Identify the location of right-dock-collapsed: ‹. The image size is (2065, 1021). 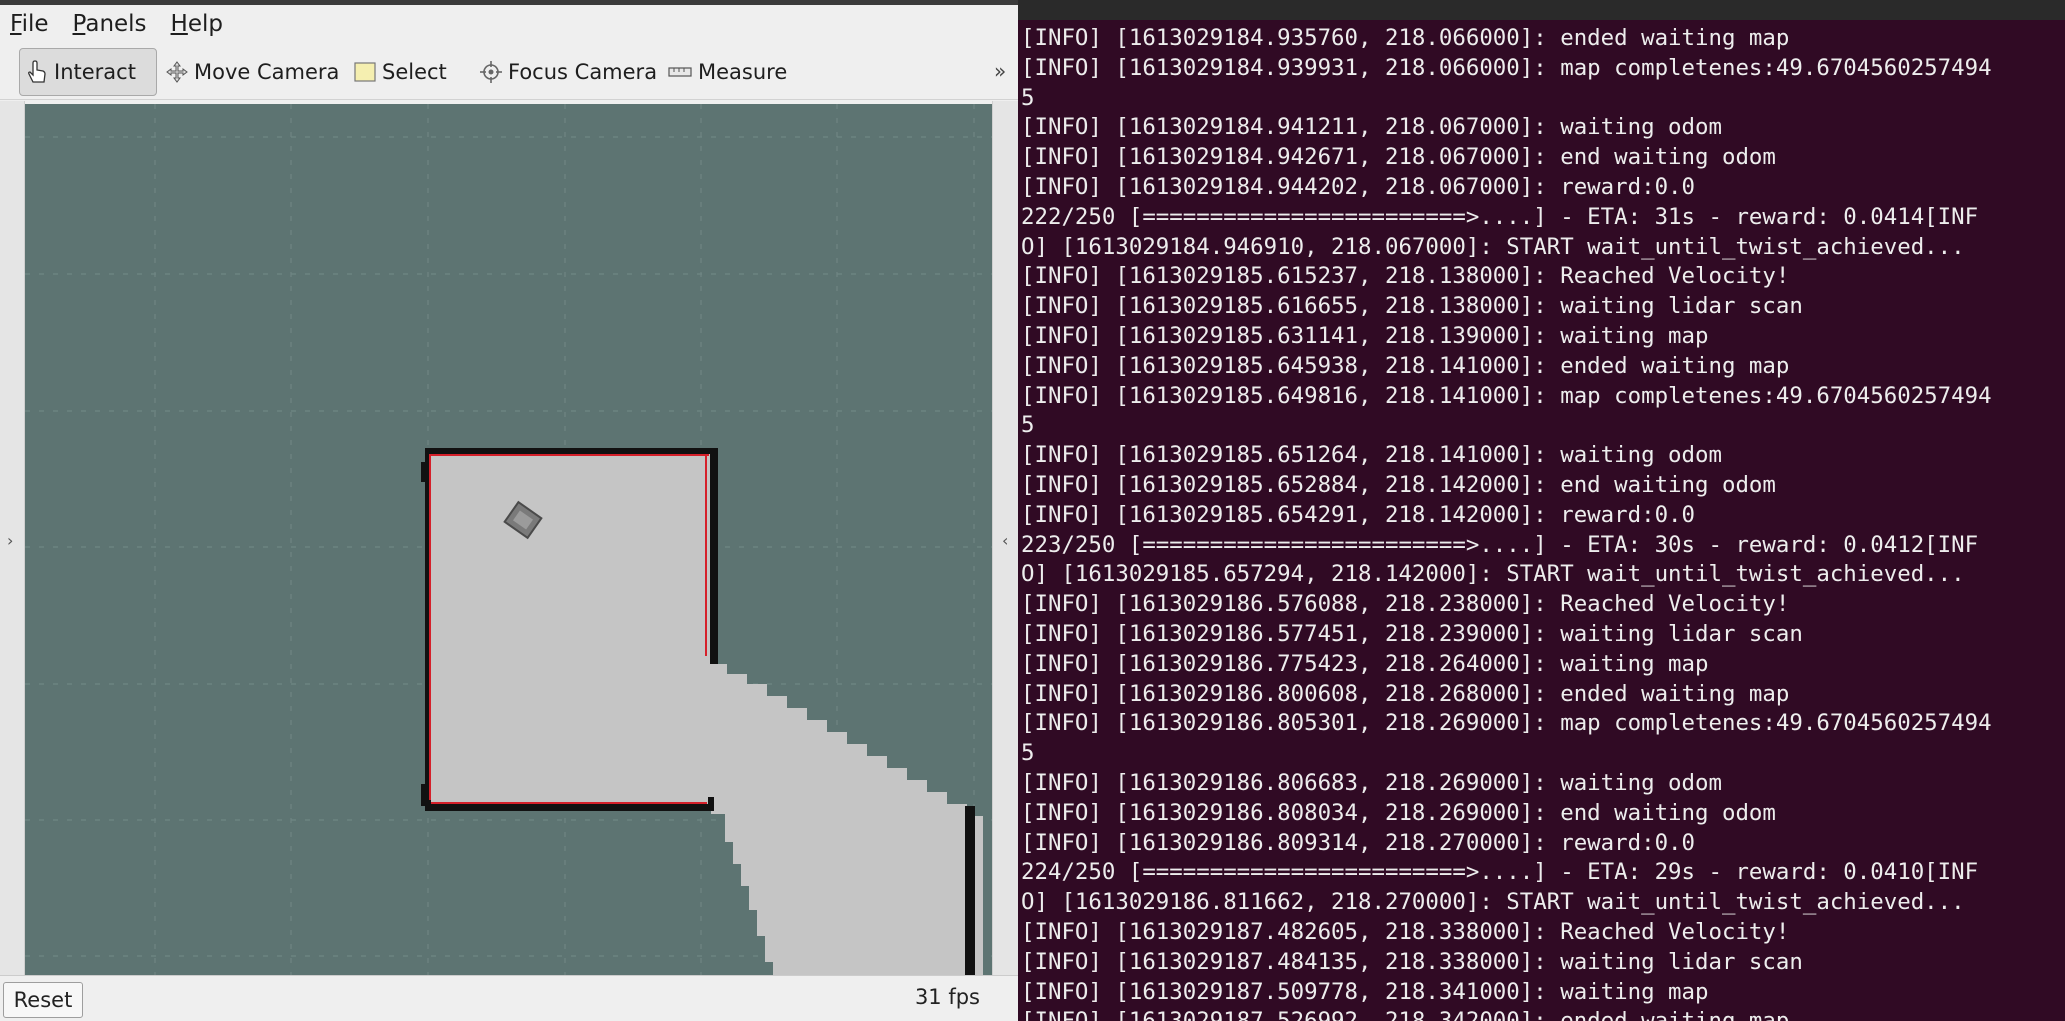
(1005, 538).